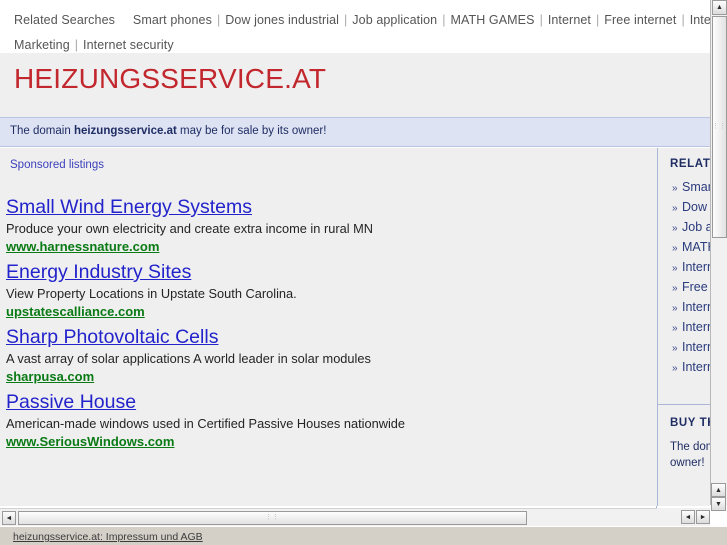 Image resolution: width=727 pixels, height=545 pixels. I want to click on scroll-left-button: ◄, so click(9, 518).